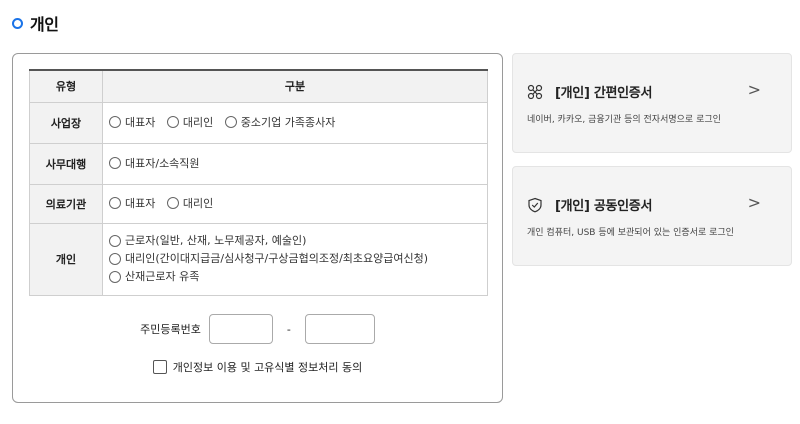 This screenshot has height=424, width=800. Describe the element at coordinates (66, 203) in the screenshot. I see `row-type-label: 의료기관` at that location.